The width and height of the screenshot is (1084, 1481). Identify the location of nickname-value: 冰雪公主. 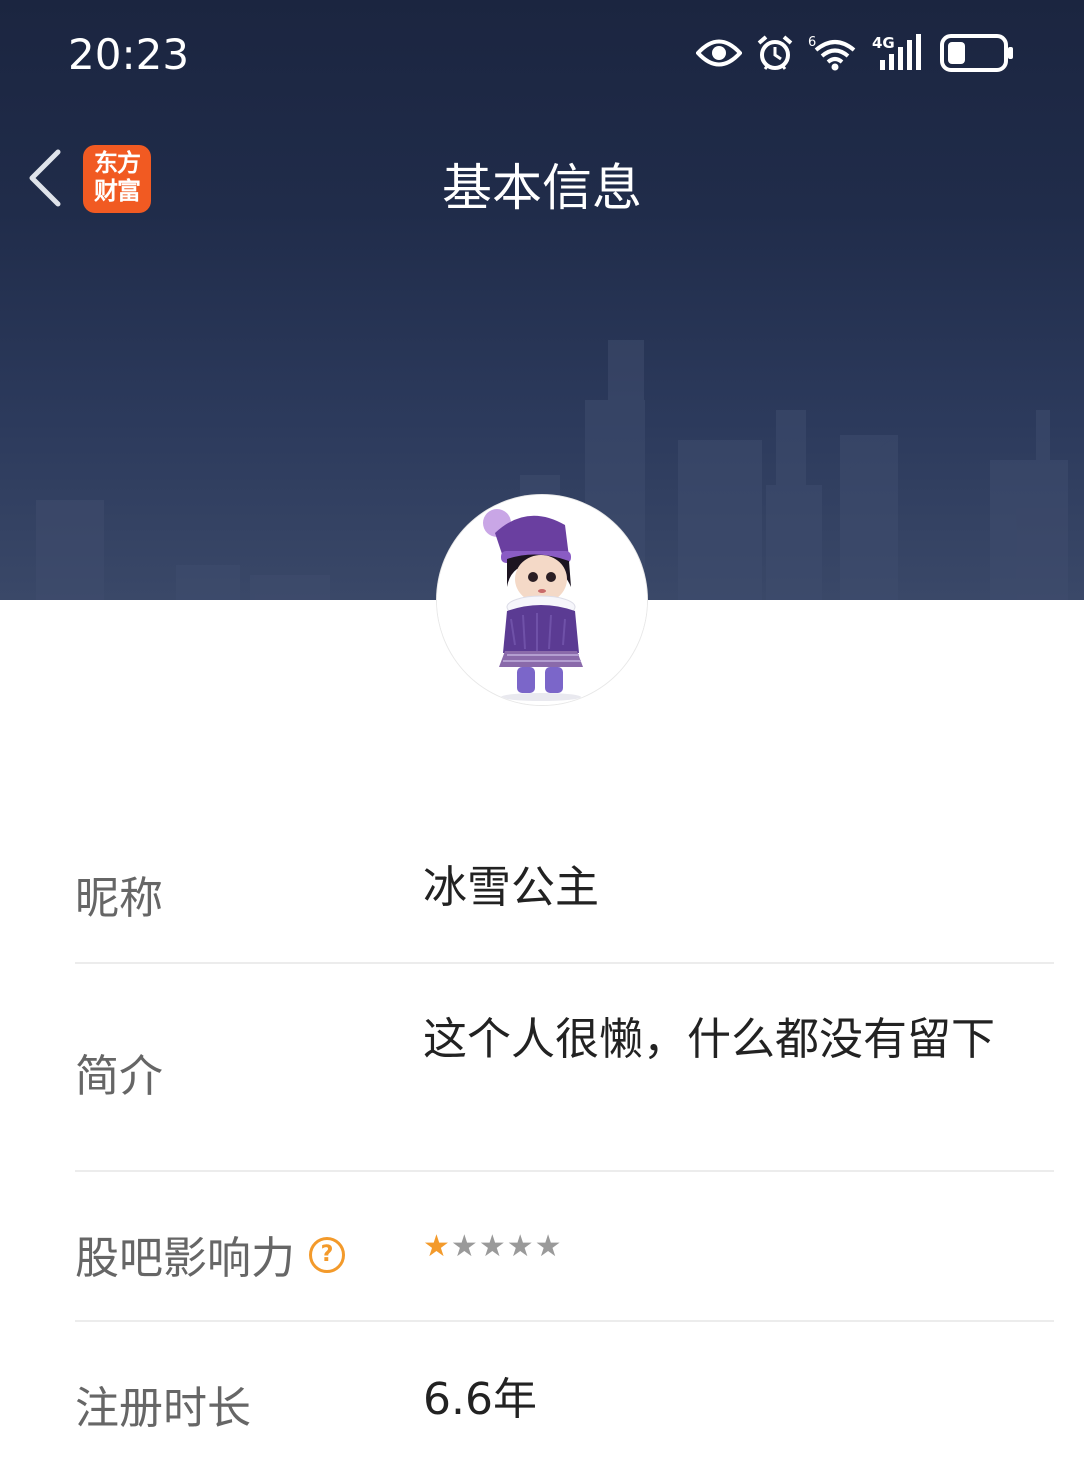
(511, 887).